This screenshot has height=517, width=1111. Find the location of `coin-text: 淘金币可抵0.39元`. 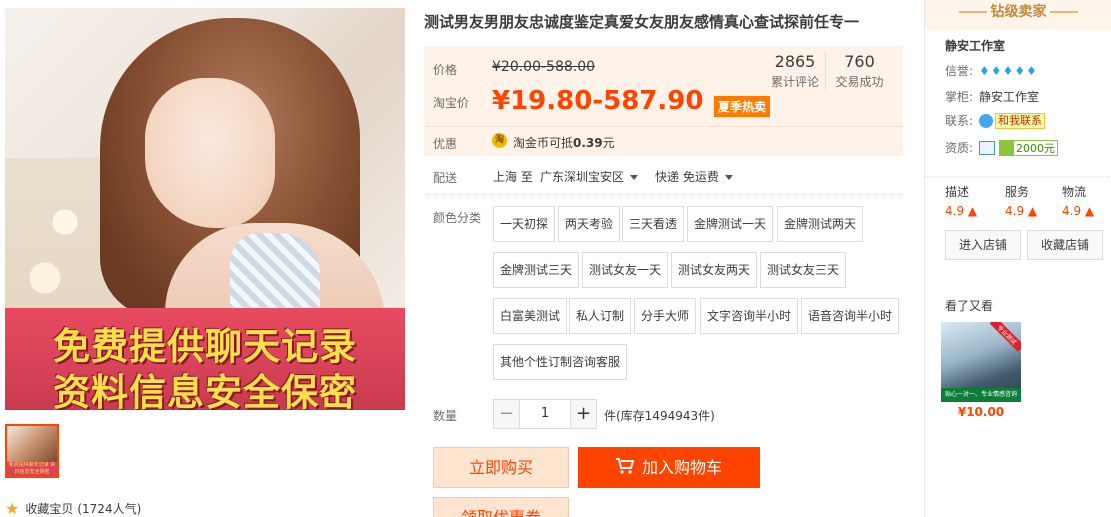

coin-text: 淘金币可抵0.39元 is located at coordinates (564, 142).